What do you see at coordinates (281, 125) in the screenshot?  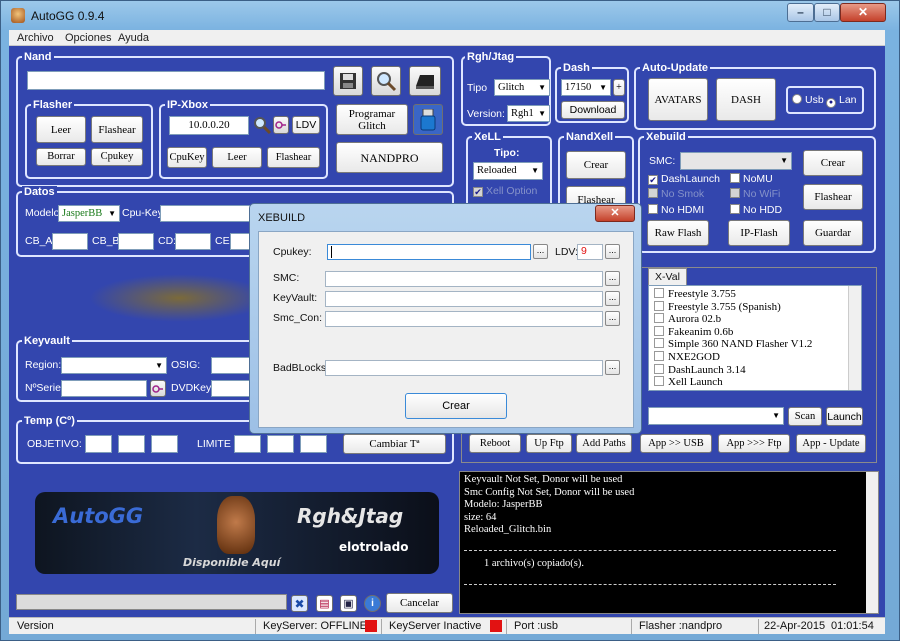 I see `key-icon` at bounding box center [281, 125].